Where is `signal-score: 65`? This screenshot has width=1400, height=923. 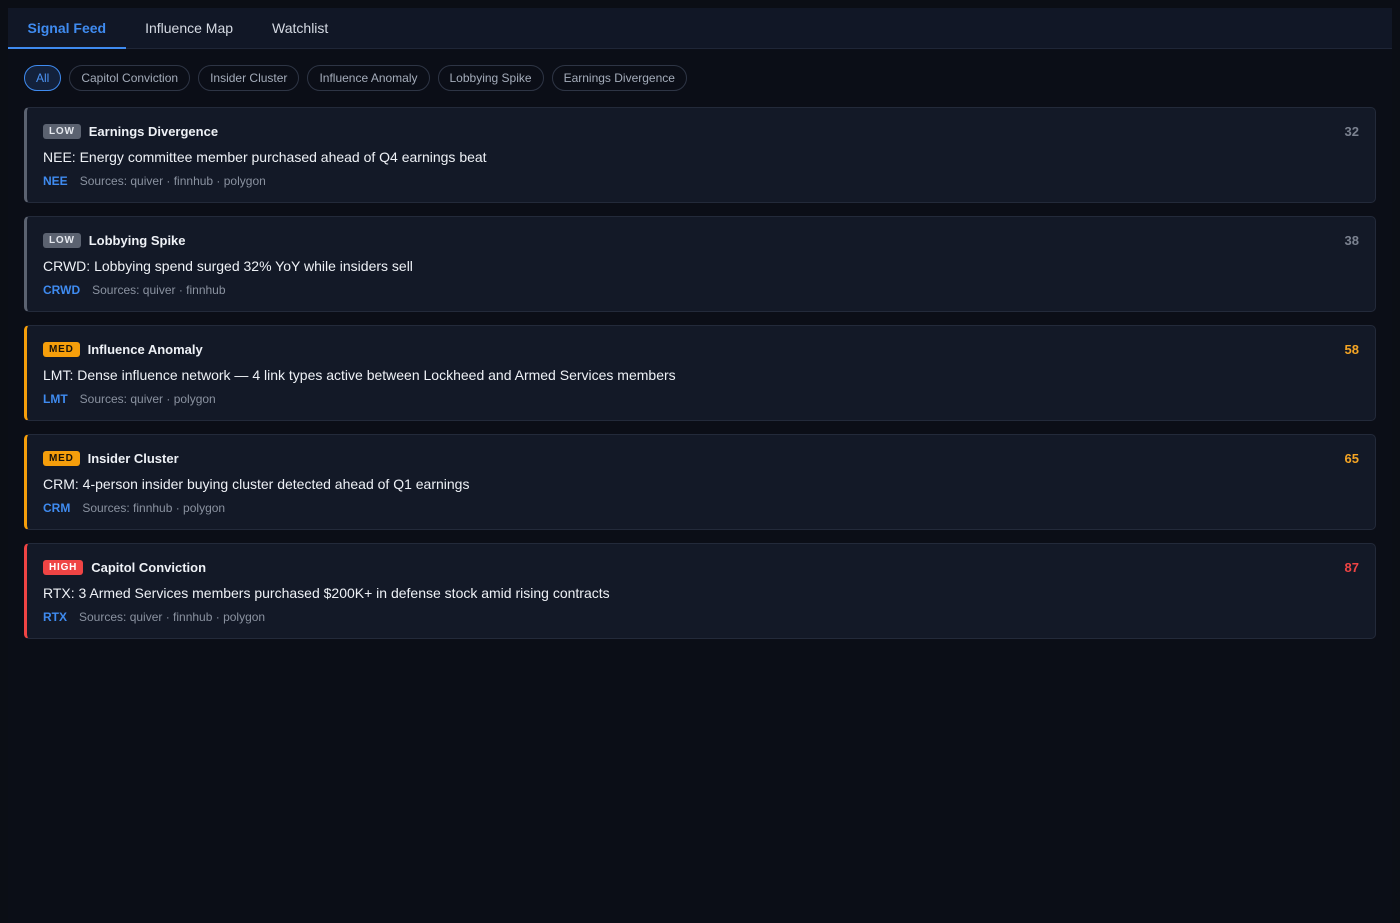 signal-score: 65 is located at coordinates (1351, 458).